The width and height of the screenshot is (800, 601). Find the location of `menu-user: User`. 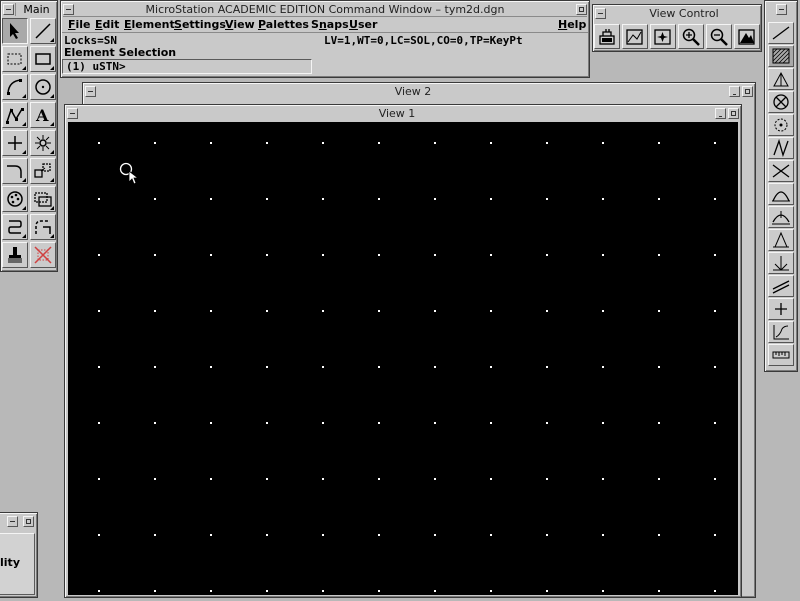

menu-user: User is located at coordinates (363, 24).